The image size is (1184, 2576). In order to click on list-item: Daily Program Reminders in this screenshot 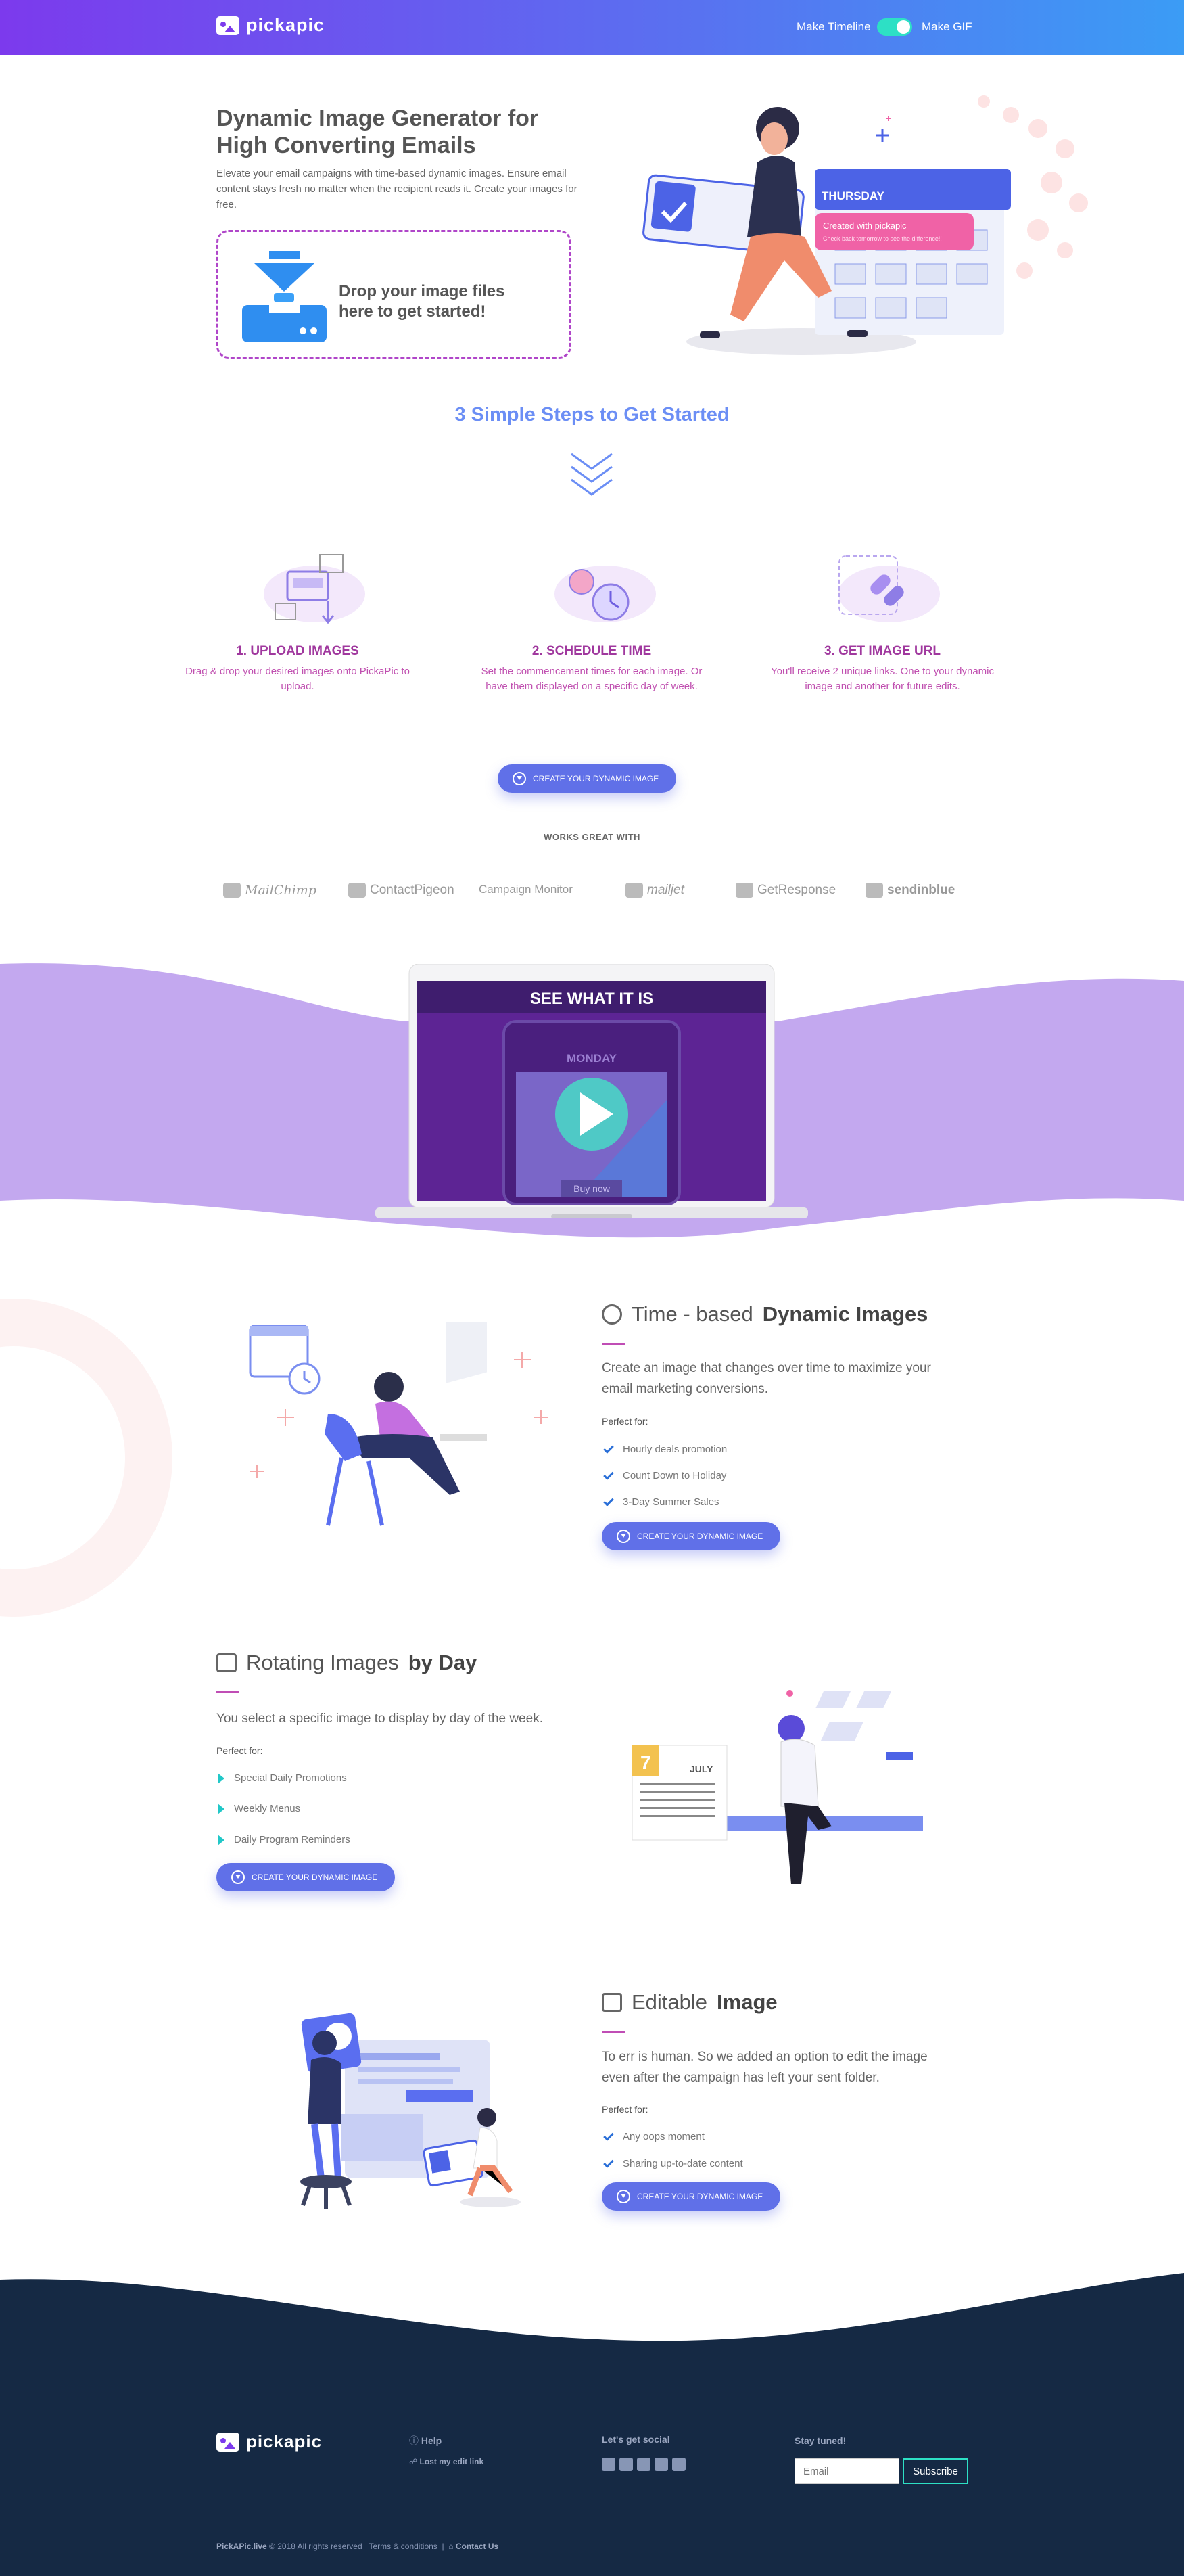, I will do `click(284, 1839)`.